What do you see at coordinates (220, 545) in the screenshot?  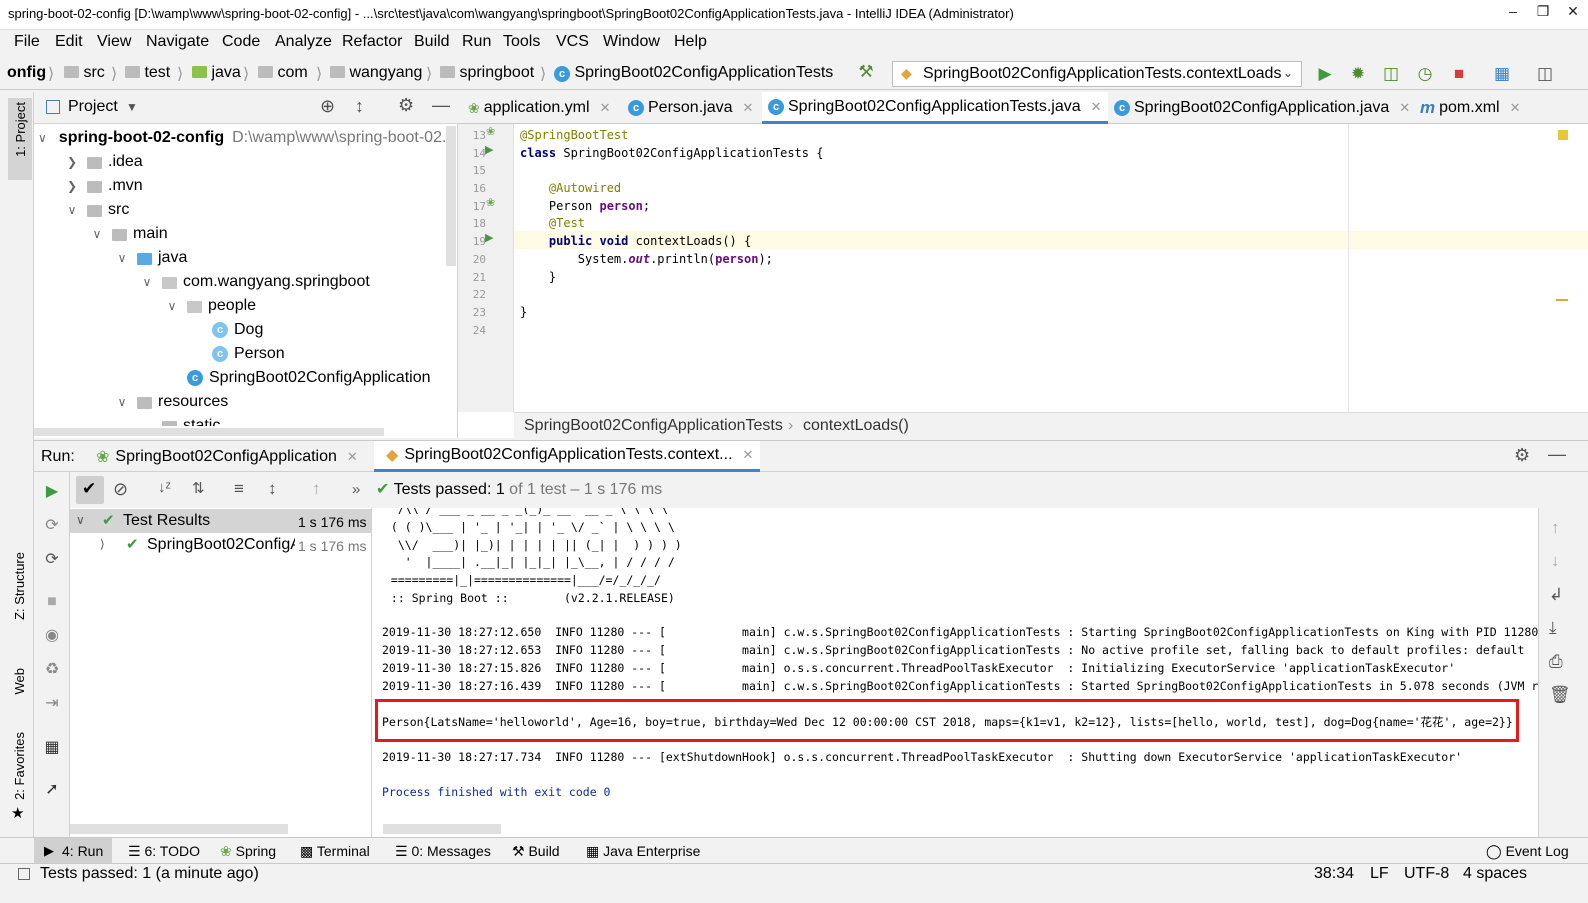 I see `test-class-row: ⟩ ✔ SpringBoot02ConfigA 1 s 176 ms` at bounding box center [220, 545].